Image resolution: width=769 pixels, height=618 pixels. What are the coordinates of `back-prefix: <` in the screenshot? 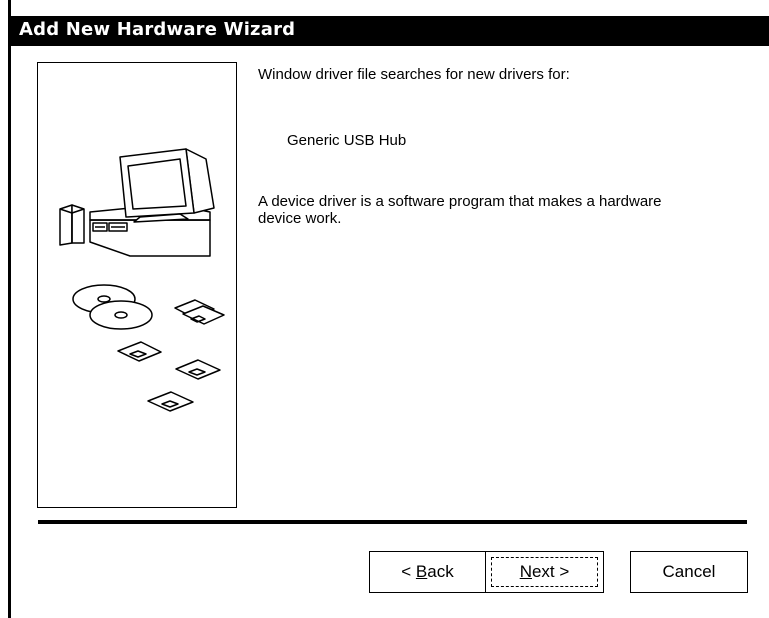 It's located at (408, 571).